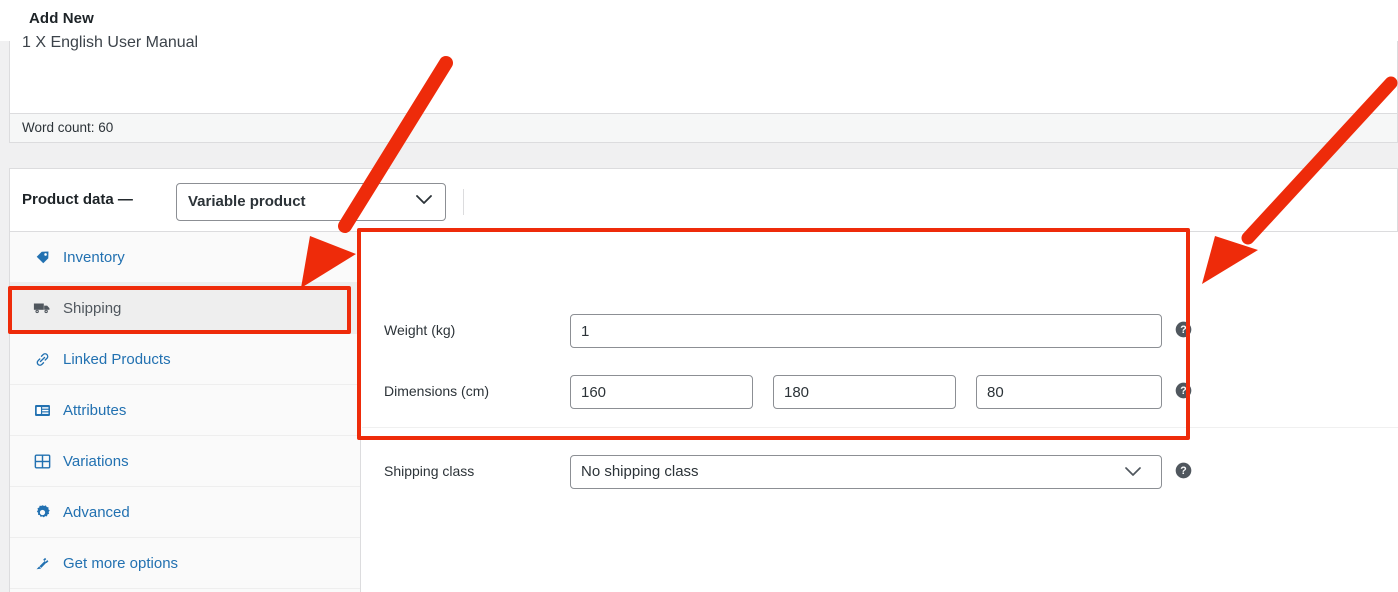 Image resolution: width=1398 pixels, height=592 pixels. Describe the element at coordinates (185, 308) in the screenshot. I see `sidebar-item-shipping: Shipping` at that location.